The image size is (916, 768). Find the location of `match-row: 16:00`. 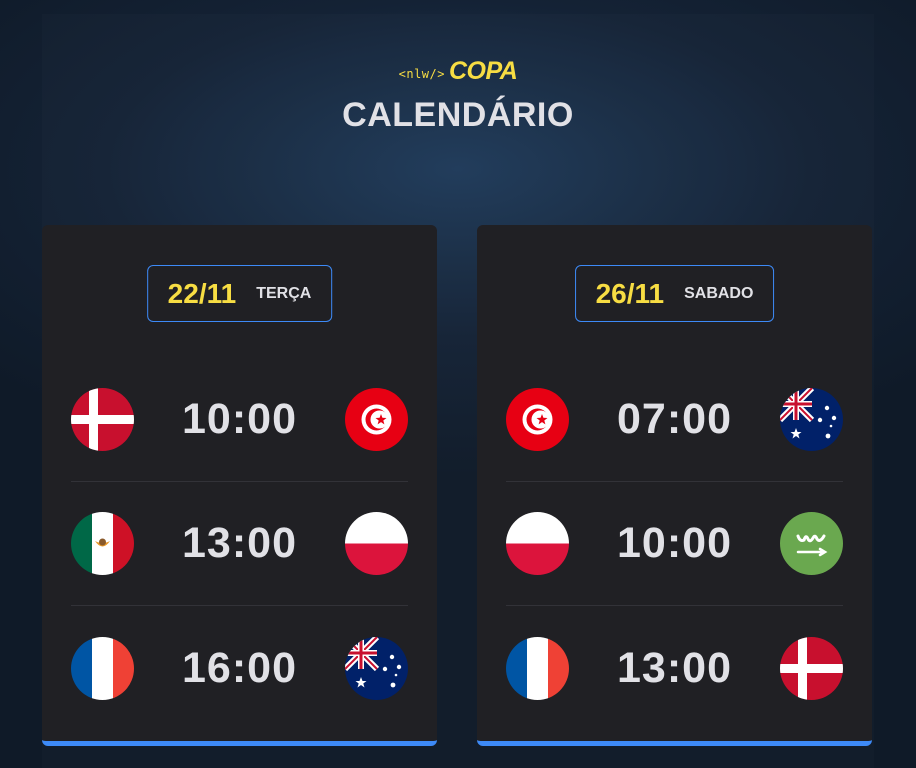

match-row: 16:00 is located at coordinates (239, 668).